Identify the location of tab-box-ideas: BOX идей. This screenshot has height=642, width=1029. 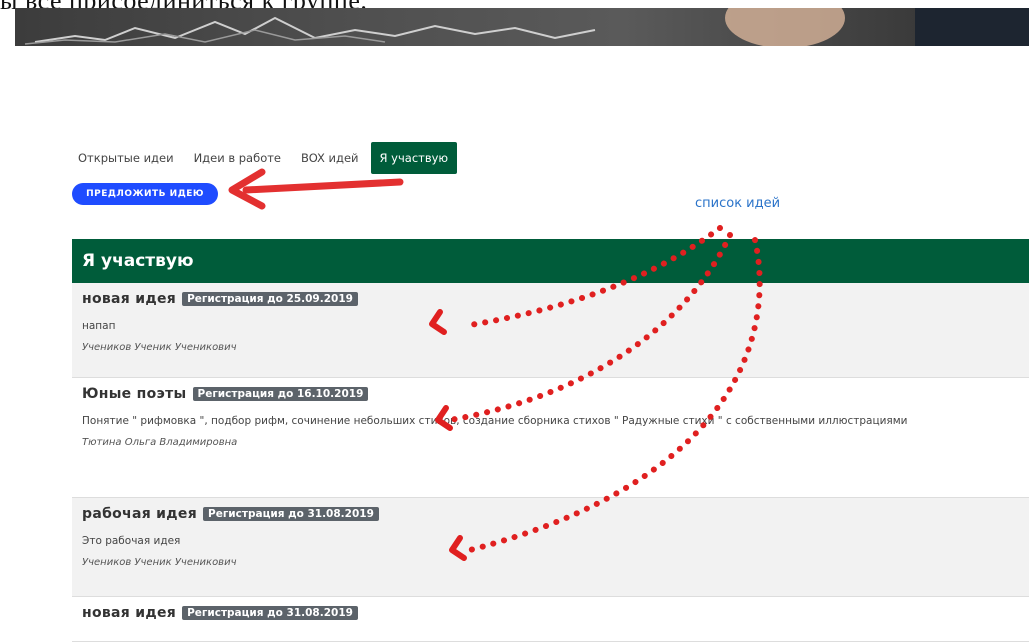
(330, 158).